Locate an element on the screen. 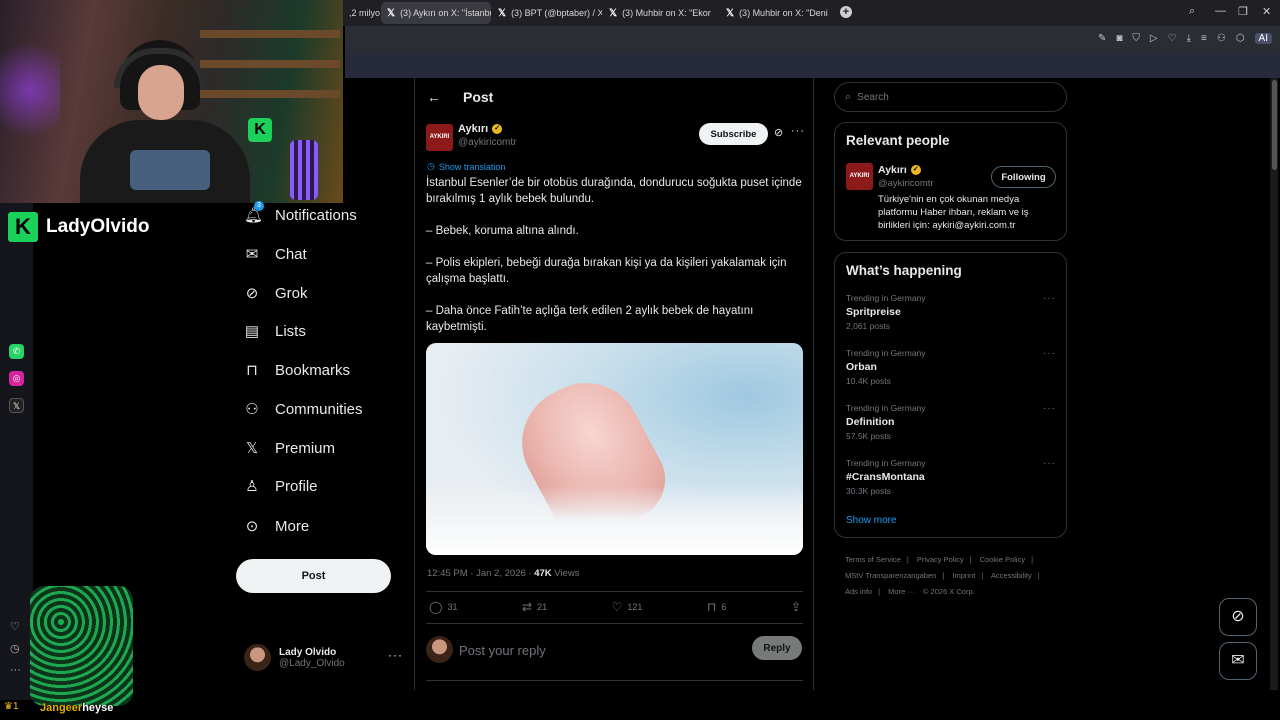 This screenshot has width=1280, height=720. minimize-icon: — is located at coordinates (1220, 11).